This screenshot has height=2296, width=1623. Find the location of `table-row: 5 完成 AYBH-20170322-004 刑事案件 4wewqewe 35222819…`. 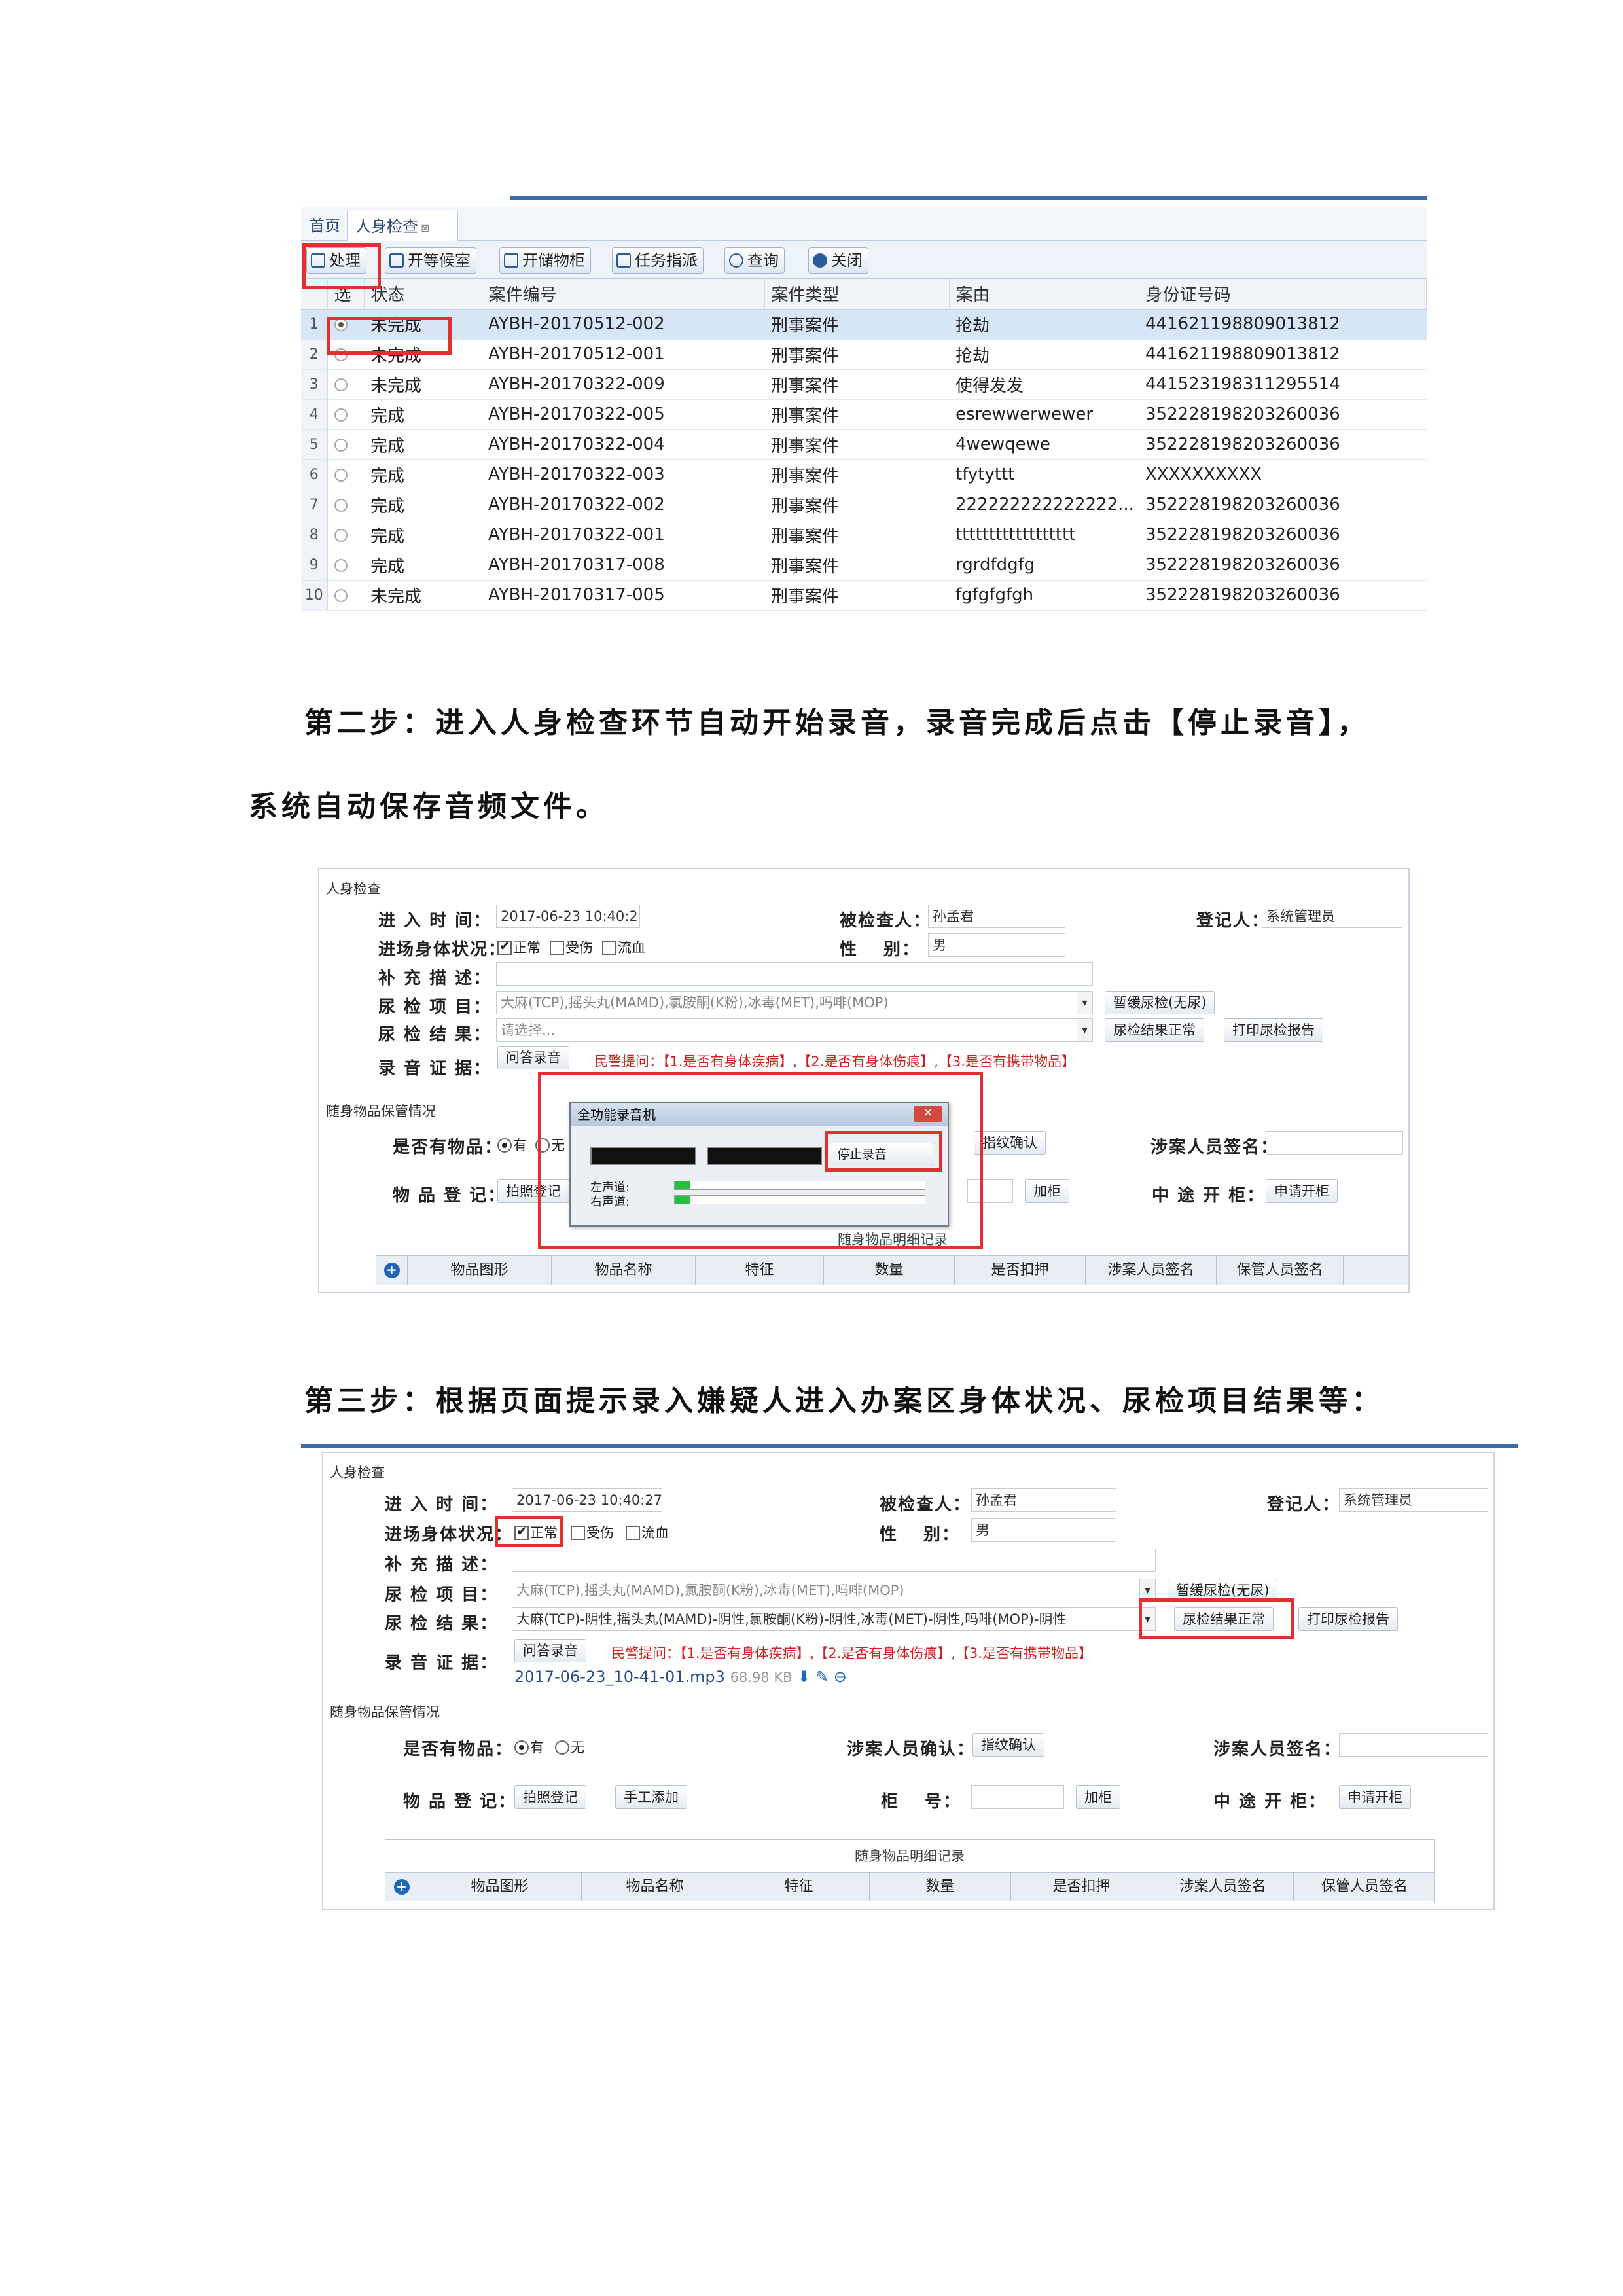

table-row: 5 完成 AYBH-20170322-004 刑事案件 4wewqewe 35222819… is located at coordinates (864, 444).